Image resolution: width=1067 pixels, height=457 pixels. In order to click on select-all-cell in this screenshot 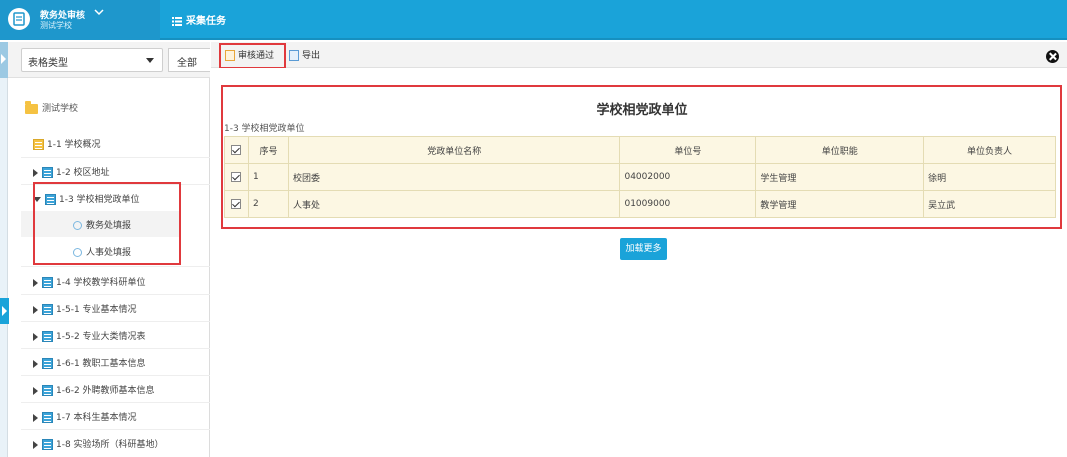, I will do `click(236, 150)`.